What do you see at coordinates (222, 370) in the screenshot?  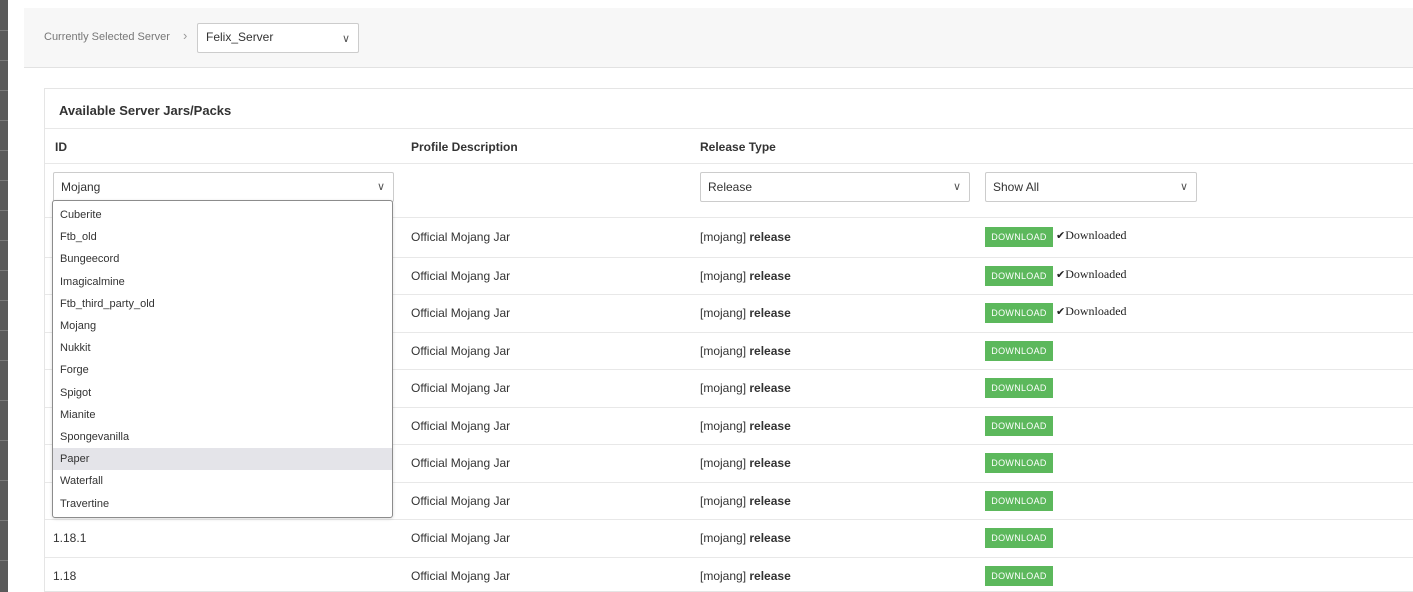 I see `dropdown-option: Forge` at bounding box center [222, 370].